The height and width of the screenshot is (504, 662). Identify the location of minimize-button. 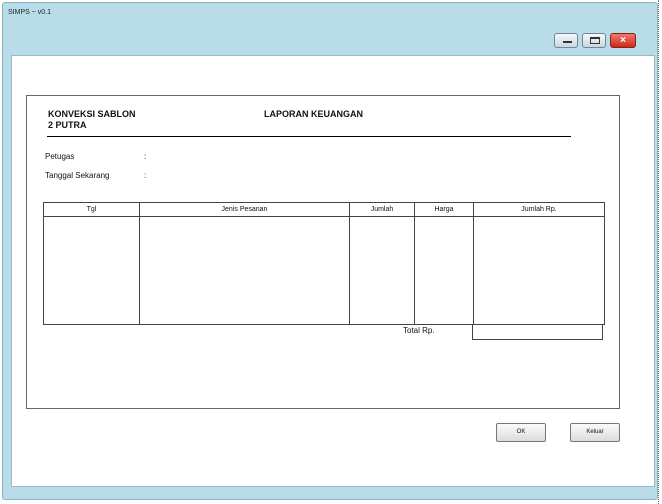
(566, 40).